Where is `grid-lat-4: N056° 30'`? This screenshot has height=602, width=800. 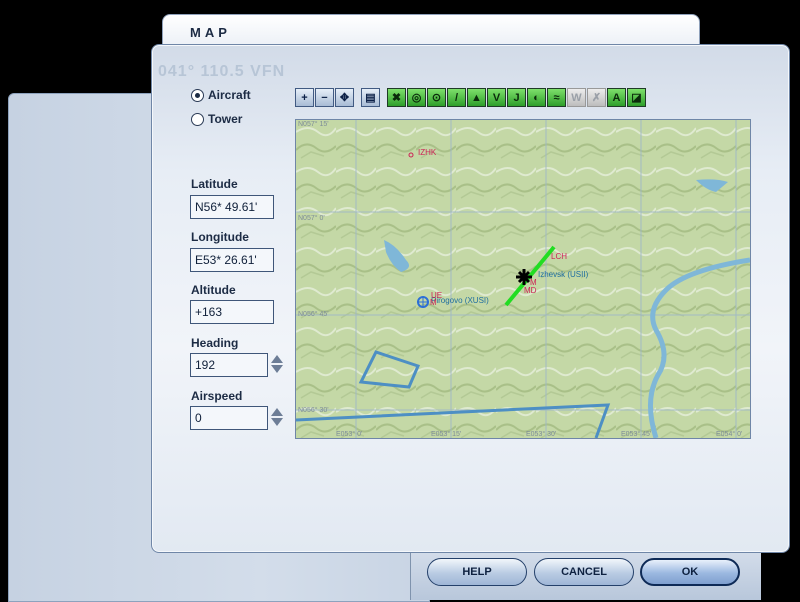
grid-lat-4: N056° 30' is located at coordinates (313, 410).